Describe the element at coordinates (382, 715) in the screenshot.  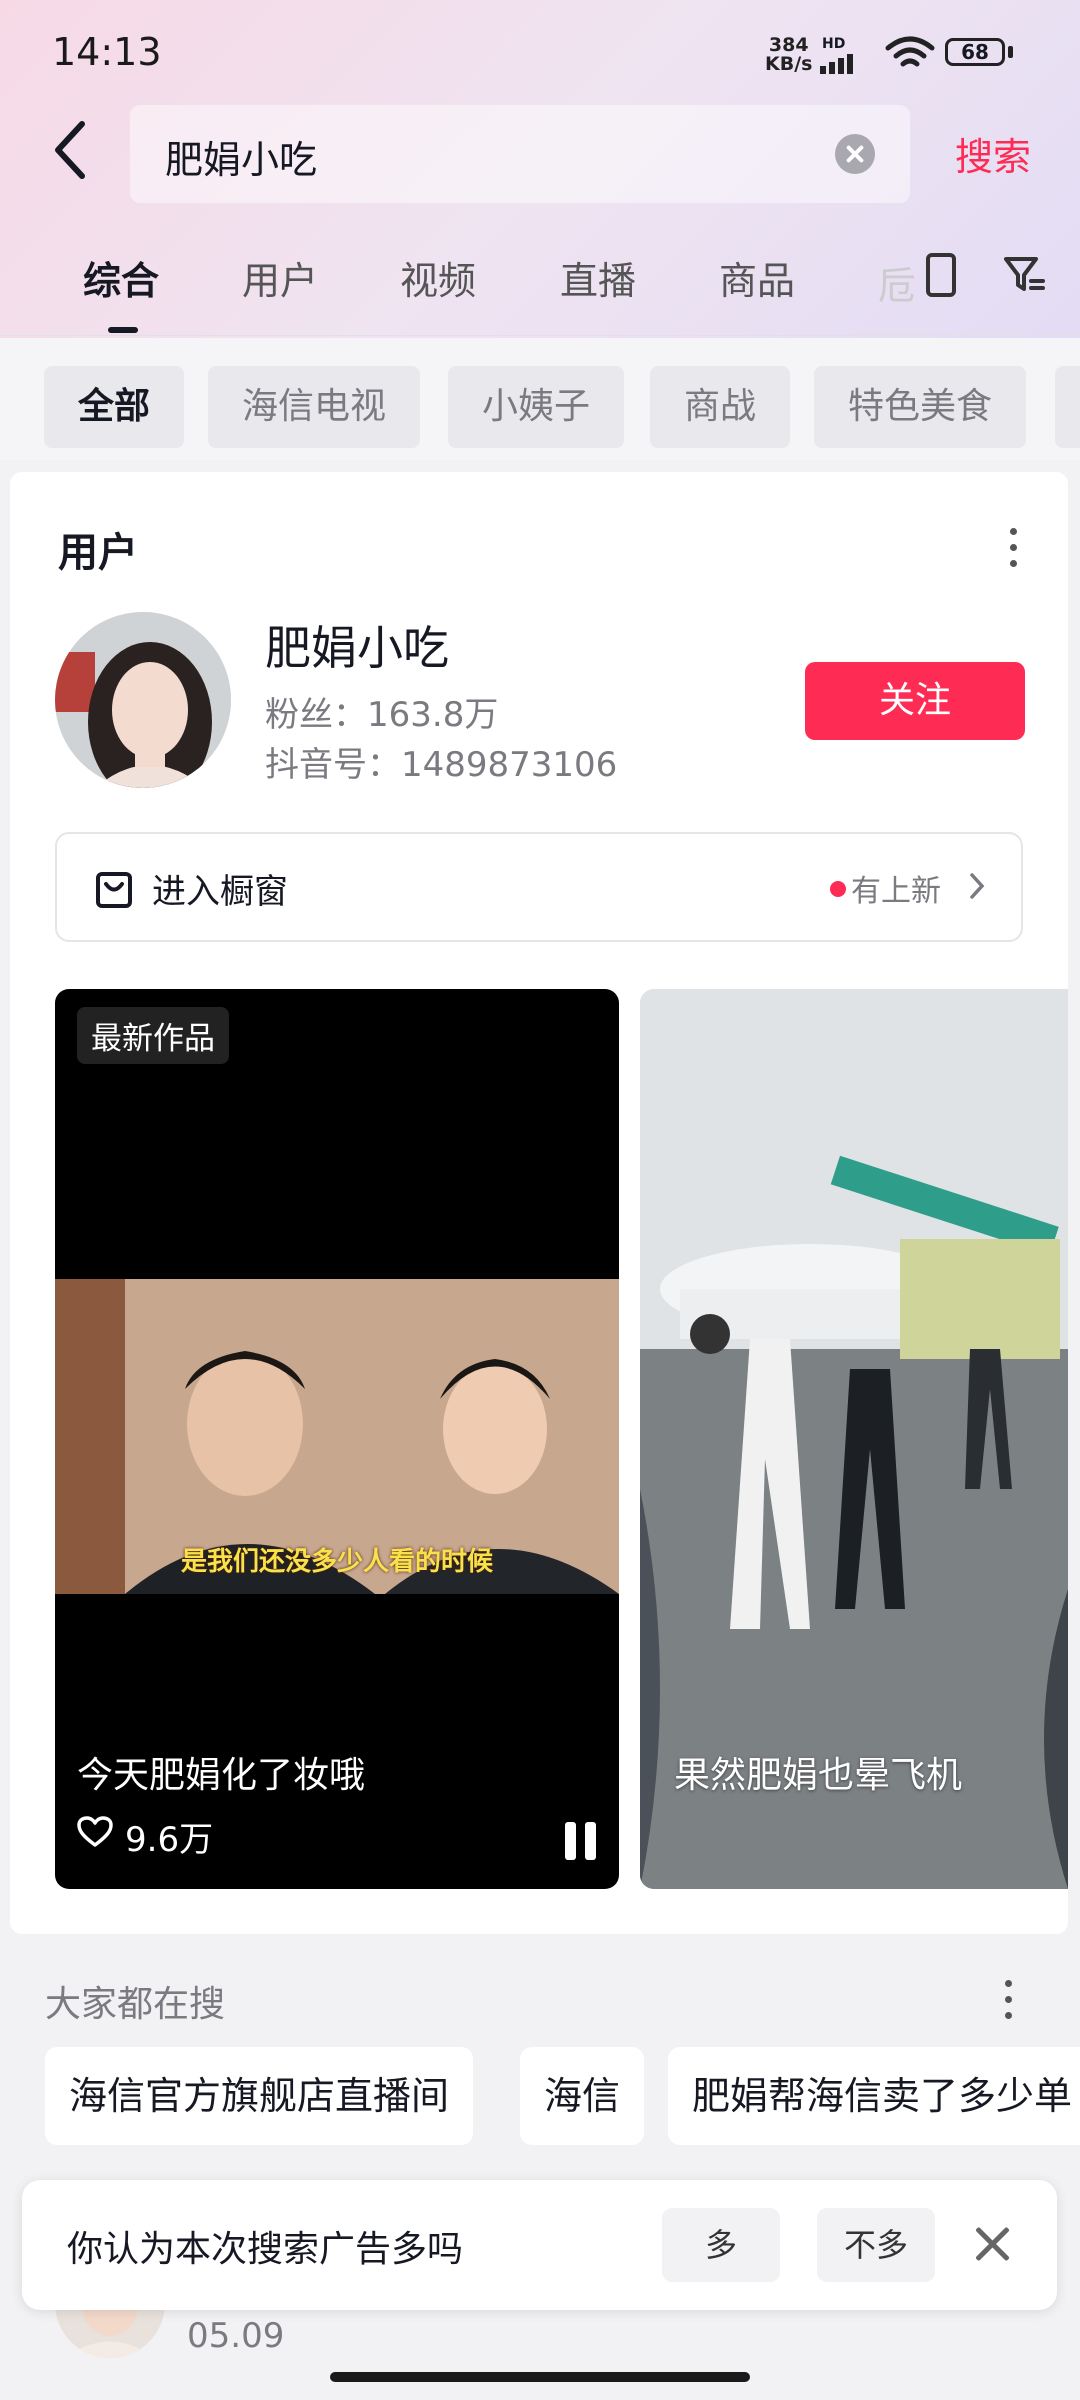
I see `fan-count: 粉丝：163.8万` at that location.